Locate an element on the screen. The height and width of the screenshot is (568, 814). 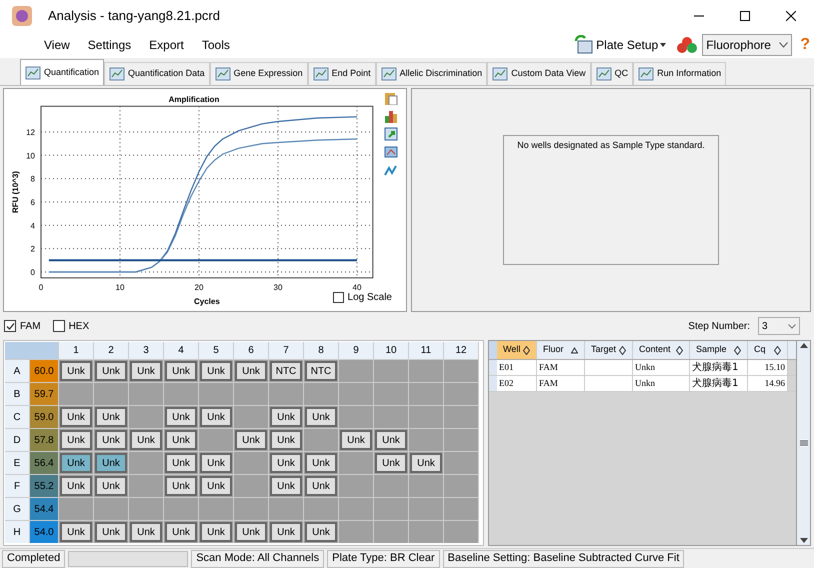
y-tick-label: 8 is located at coordinates (32, 179).